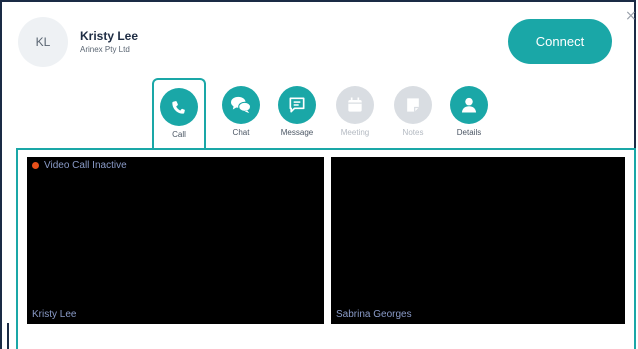 The image size is (638, 349). Describe the element at coordinates (241, 132) in the screenshot. I see `tab-chat-label: Chat` at that location.